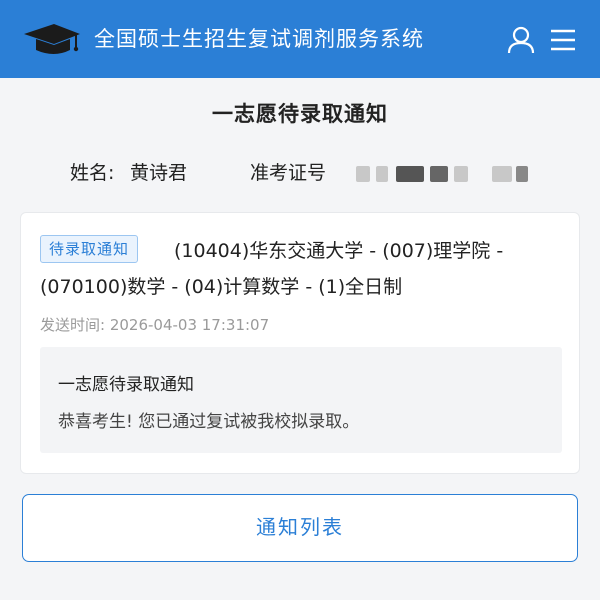 The image size is (600, 600). Describe the element at coordinates (52, 39) in the screenshot. I see `graduation-cap-icon` at that location.